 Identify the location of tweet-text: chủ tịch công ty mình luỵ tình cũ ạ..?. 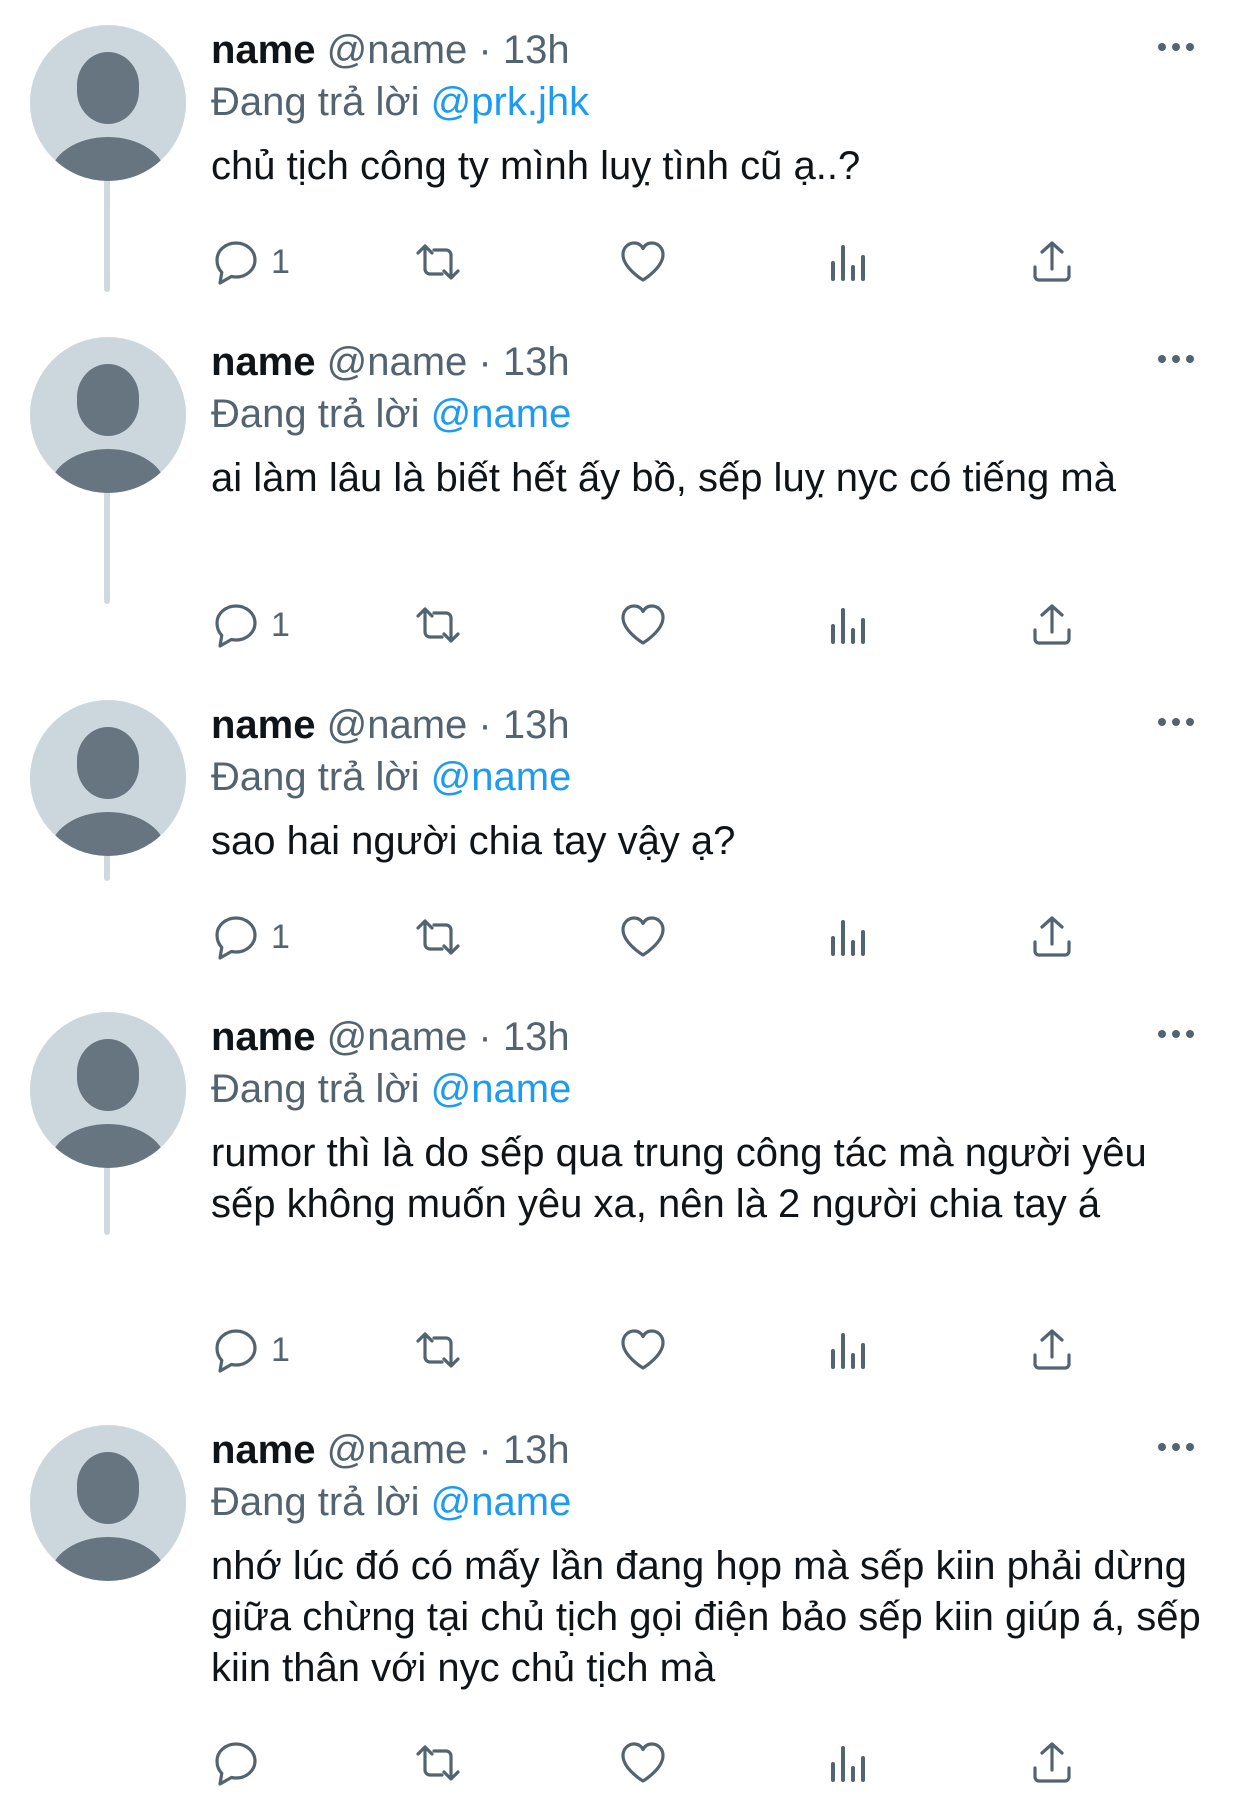
(536, 166).